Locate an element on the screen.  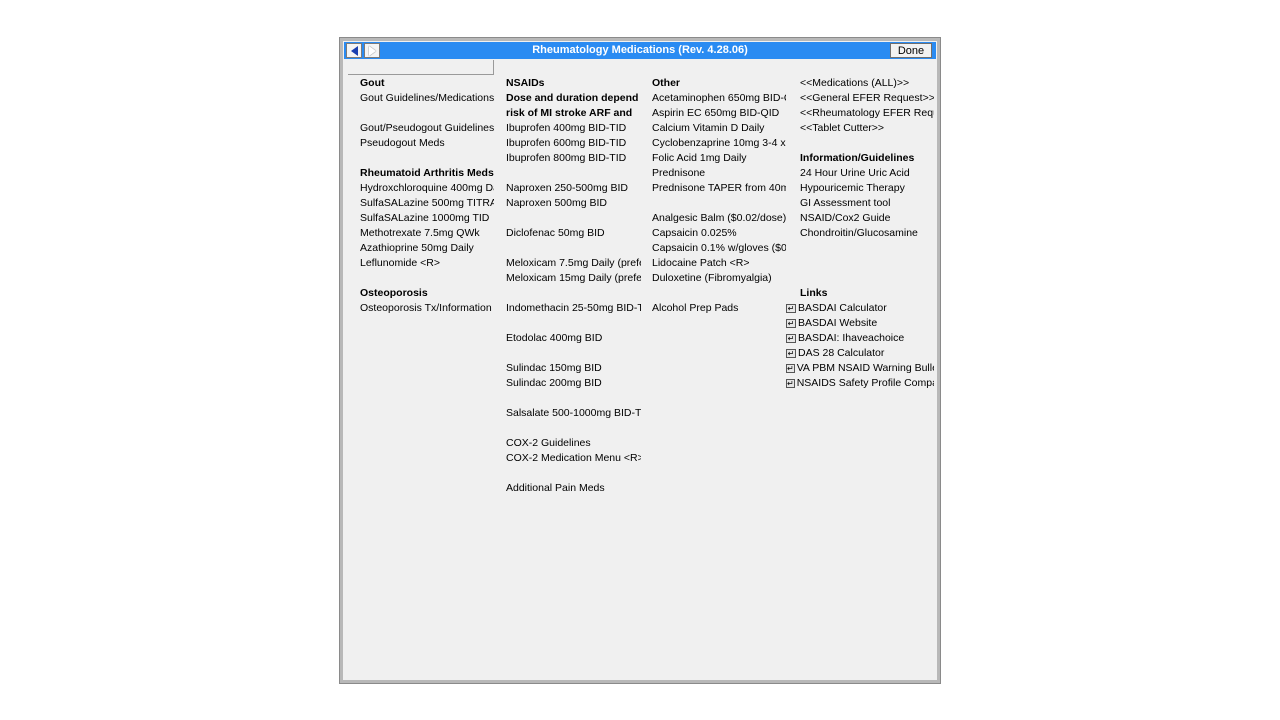
external-link-label: BASDAI: Ihaveachoice is located at coordinates (851, 338).